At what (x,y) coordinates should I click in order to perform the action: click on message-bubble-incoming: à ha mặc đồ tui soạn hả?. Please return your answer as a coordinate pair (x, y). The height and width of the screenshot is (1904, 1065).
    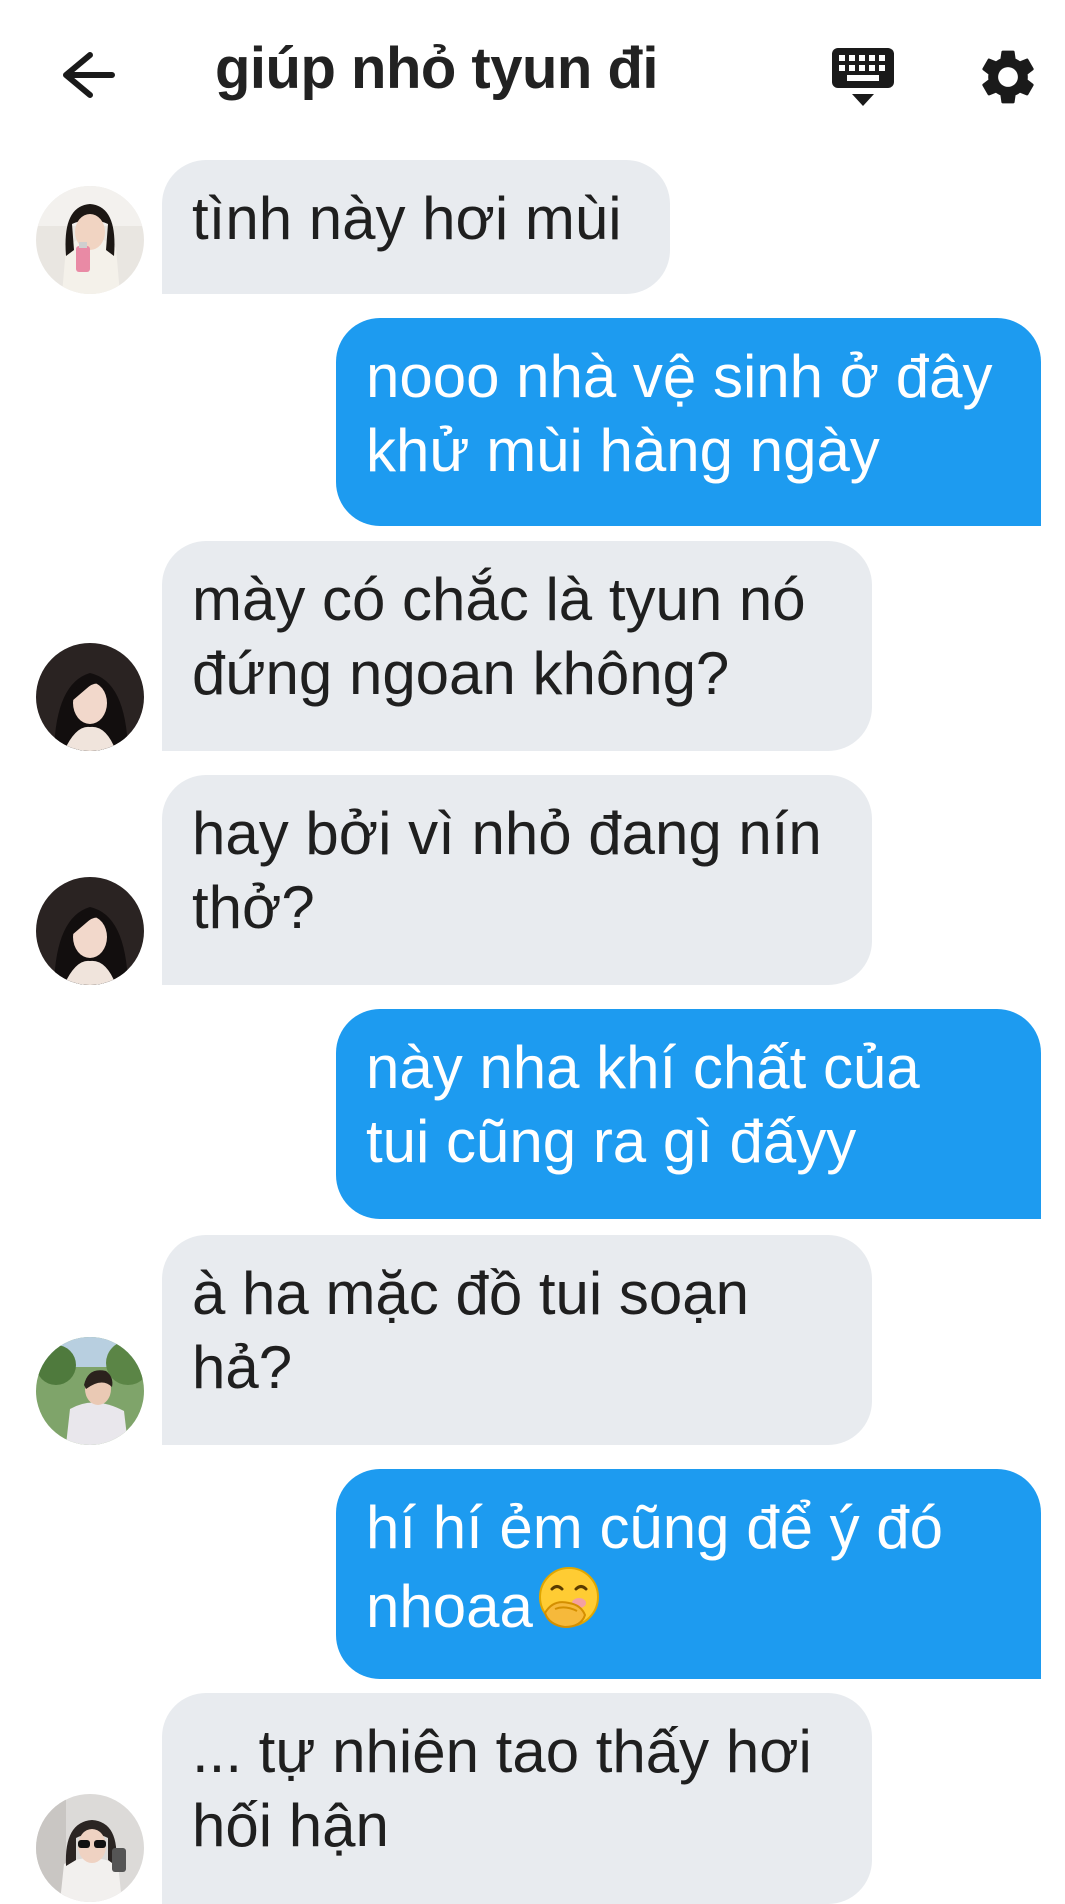
    Looking at the image, I should click on (517, 1340).